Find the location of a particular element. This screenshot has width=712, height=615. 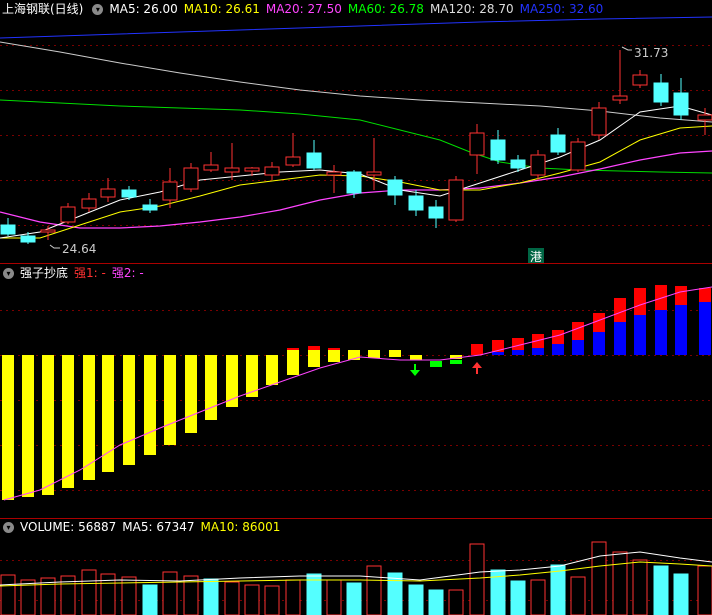

low-marker is located at coordinates (54, 246).